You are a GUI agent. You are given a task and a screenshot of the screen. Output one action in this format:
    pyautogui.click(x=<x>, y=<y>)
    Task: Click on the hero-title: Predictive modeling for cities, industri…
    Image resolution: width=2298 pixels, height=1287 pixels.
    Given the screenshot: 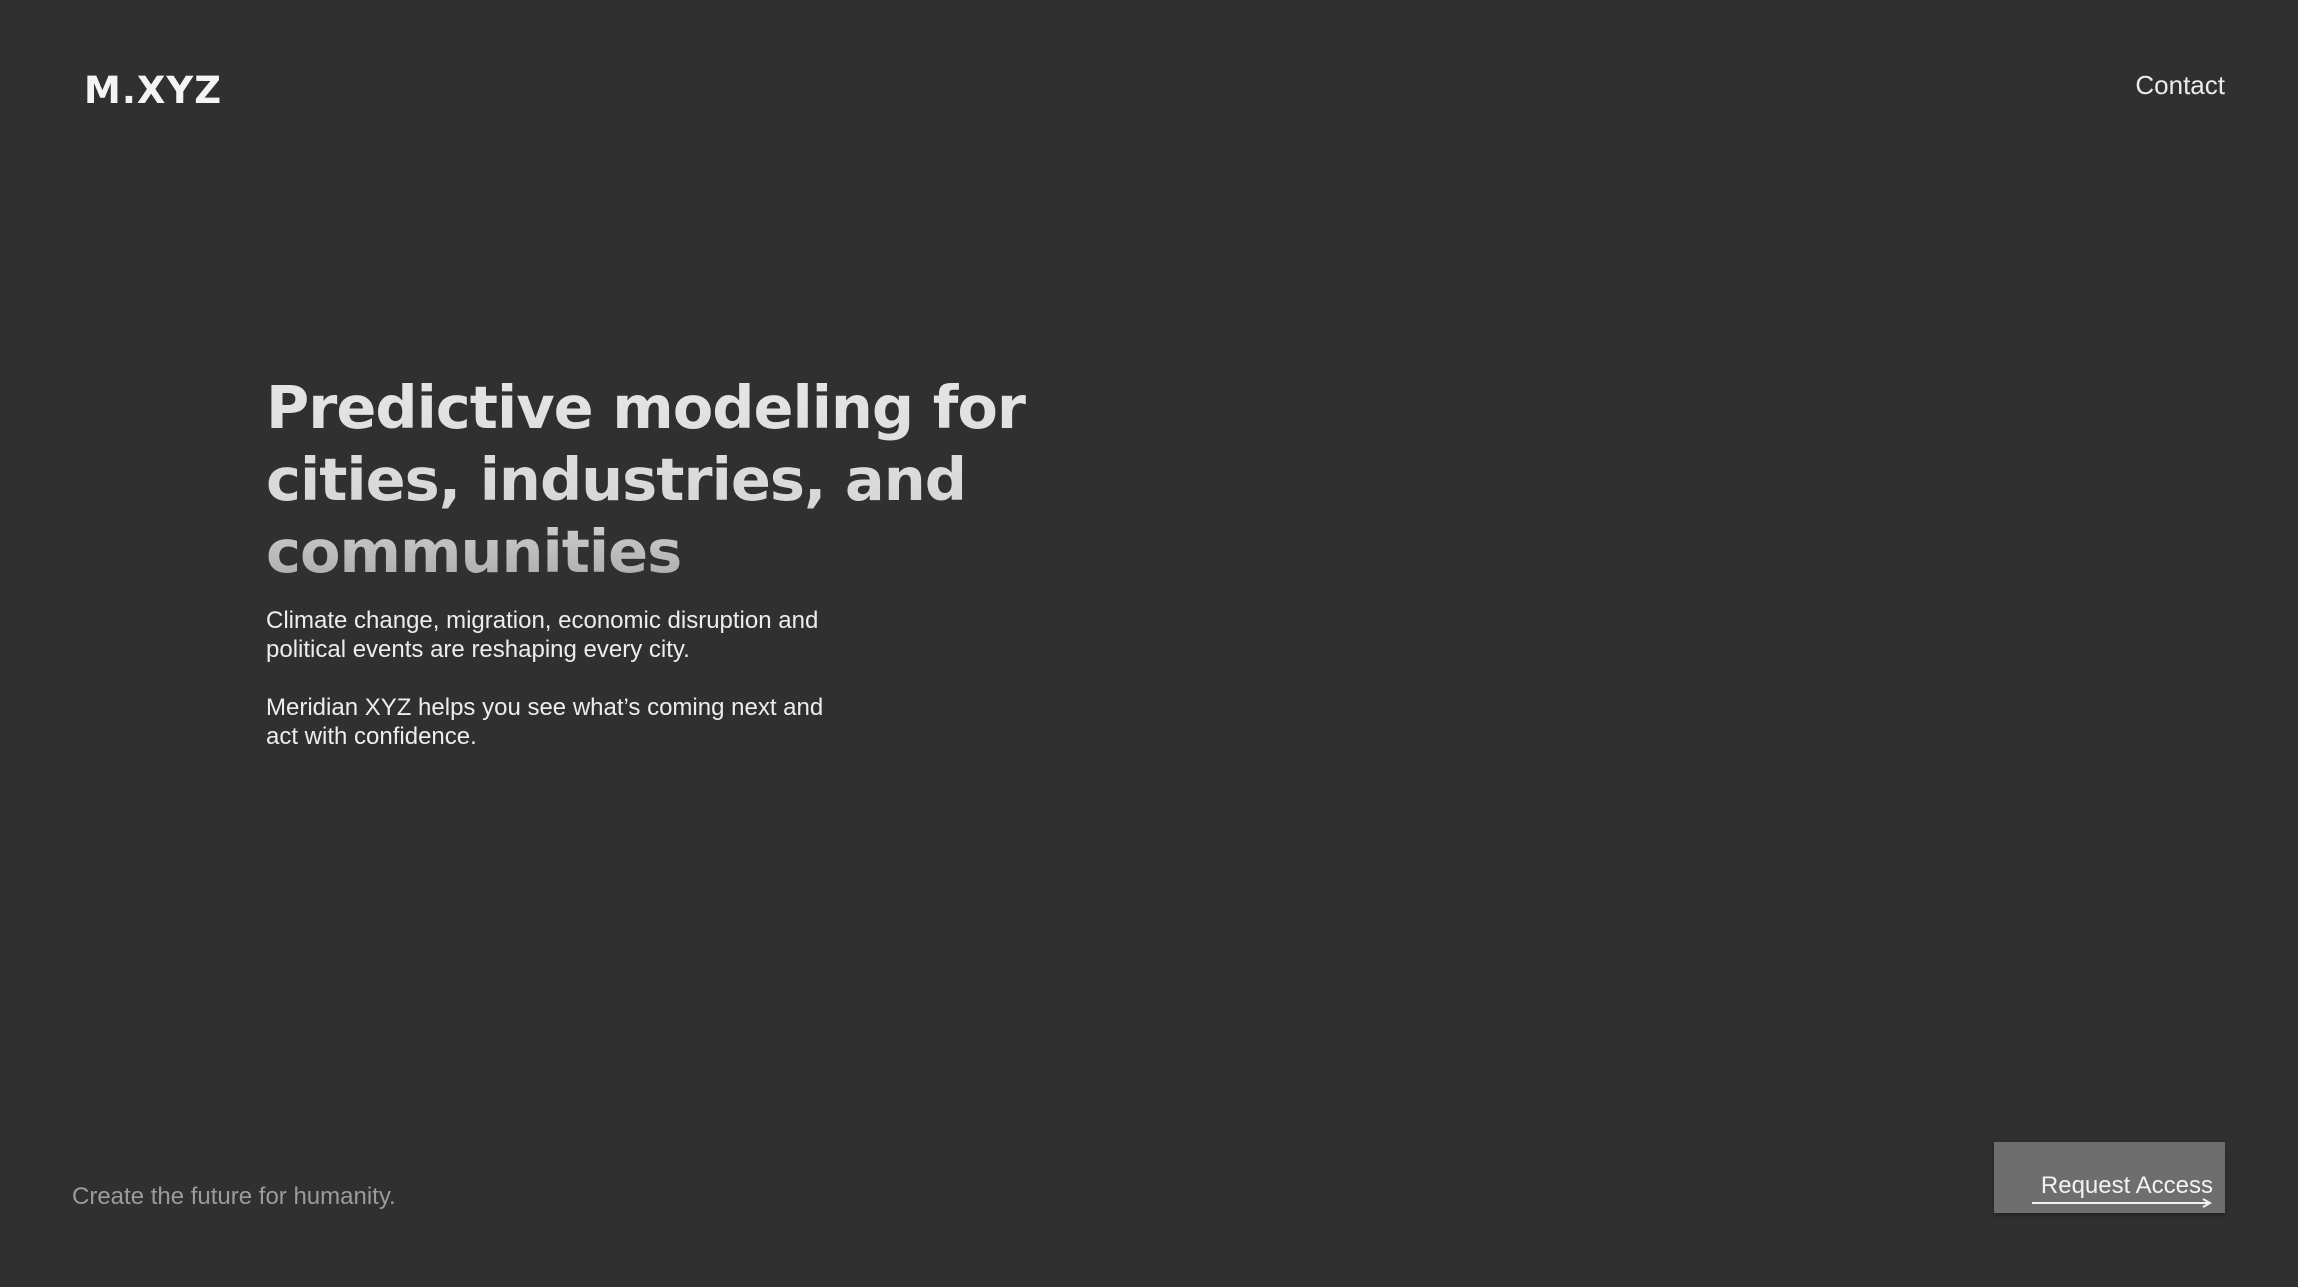 What is the action you would take?
    pyautogui.click(x=646, y=479)
    